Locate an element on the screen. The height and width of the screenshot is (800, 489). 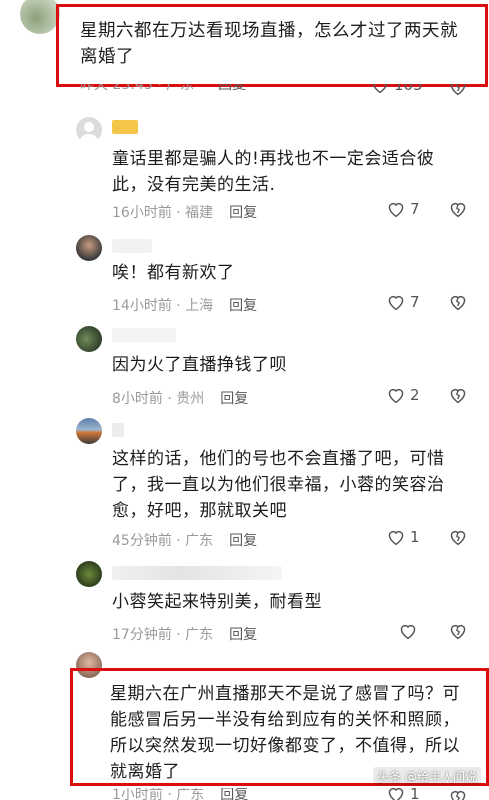
time-location: 16小时前 · 福建 is located at coordinates (163, 213).